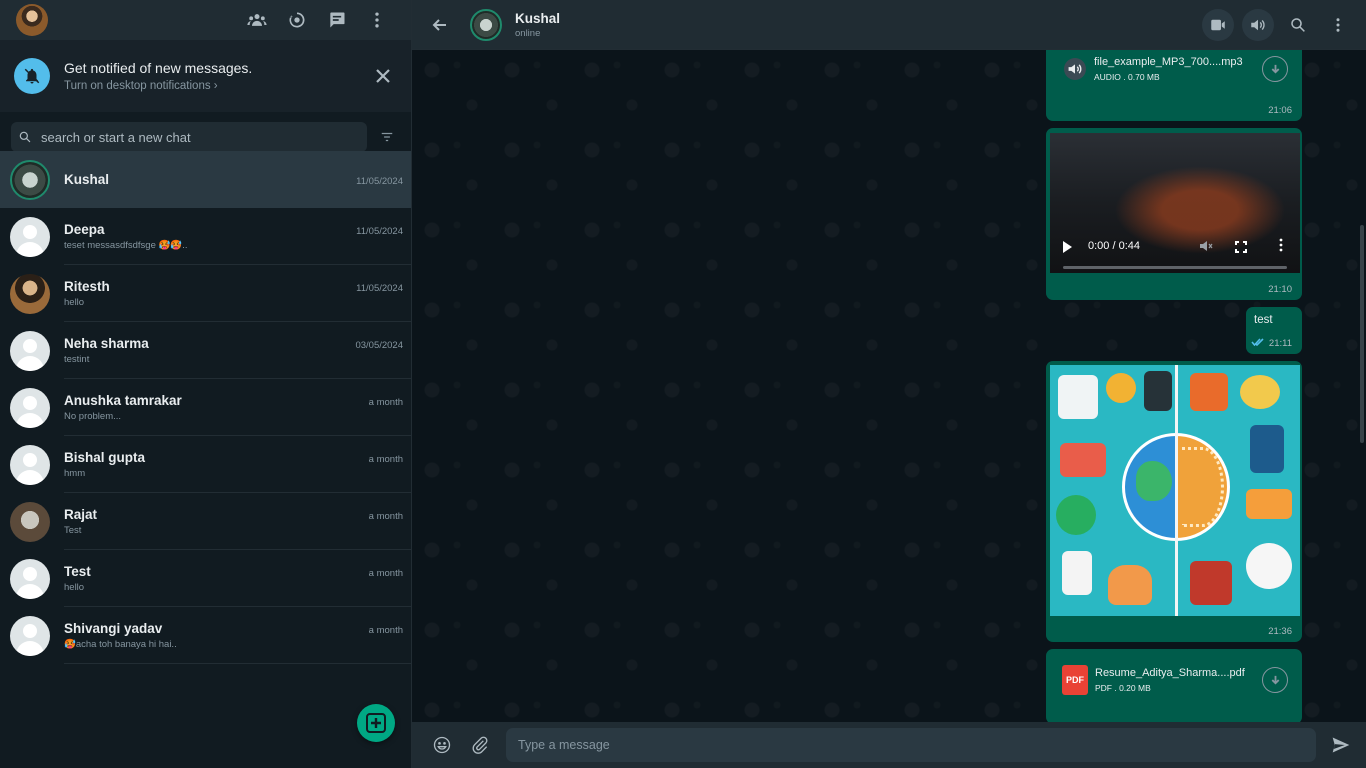 This screenshot has width=1366, height=768. I want to click on image-message: 21:36, so click(1174, 501).